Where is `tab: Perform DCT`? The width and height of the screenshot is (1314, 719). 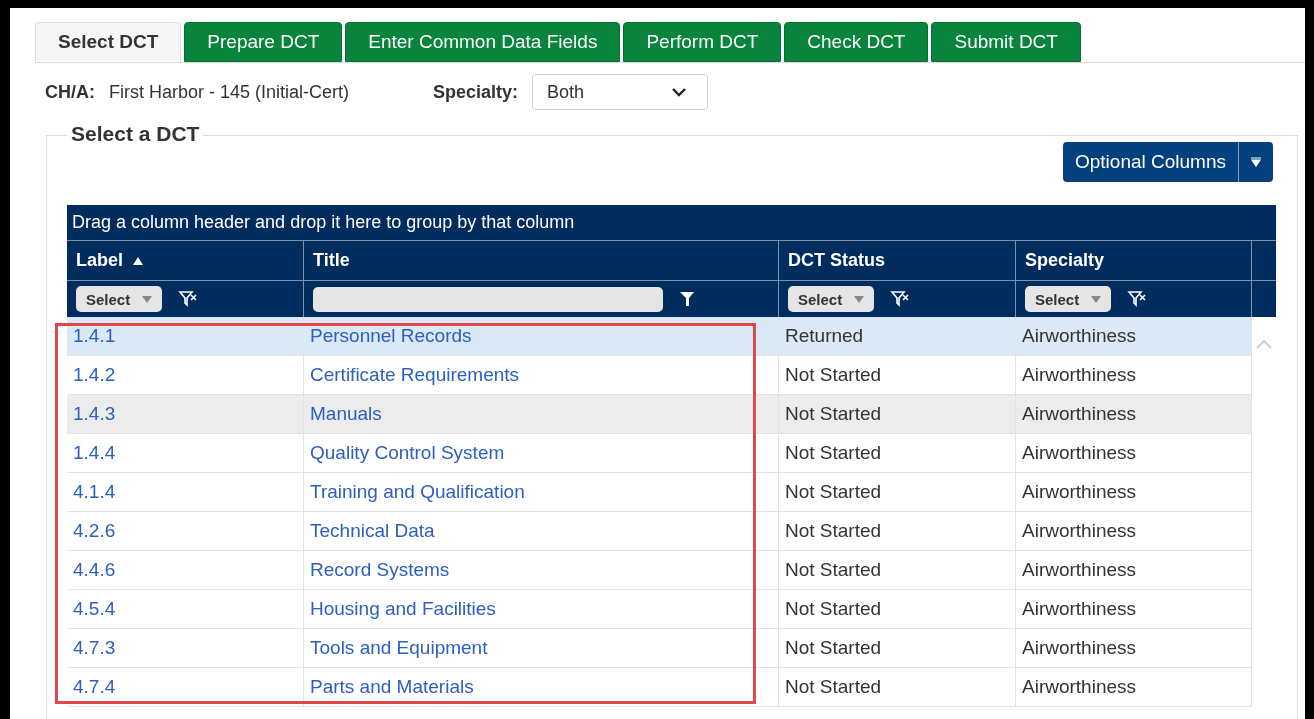
tab: Perform DCT is located at coordinates (702, 42).